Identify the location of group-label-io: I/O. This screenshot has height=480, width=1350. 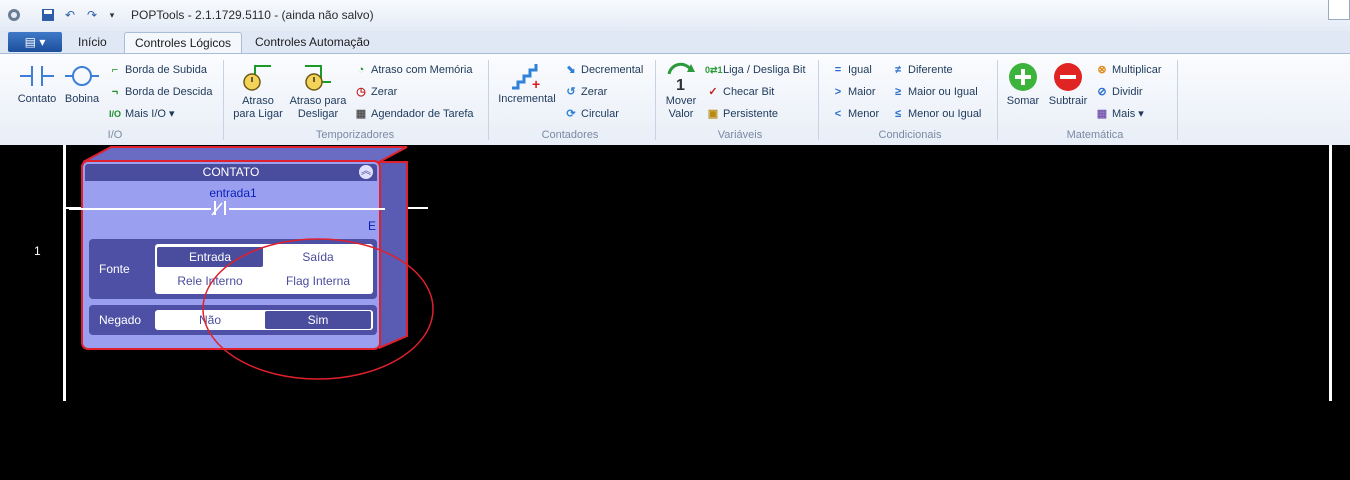
(115, 135).